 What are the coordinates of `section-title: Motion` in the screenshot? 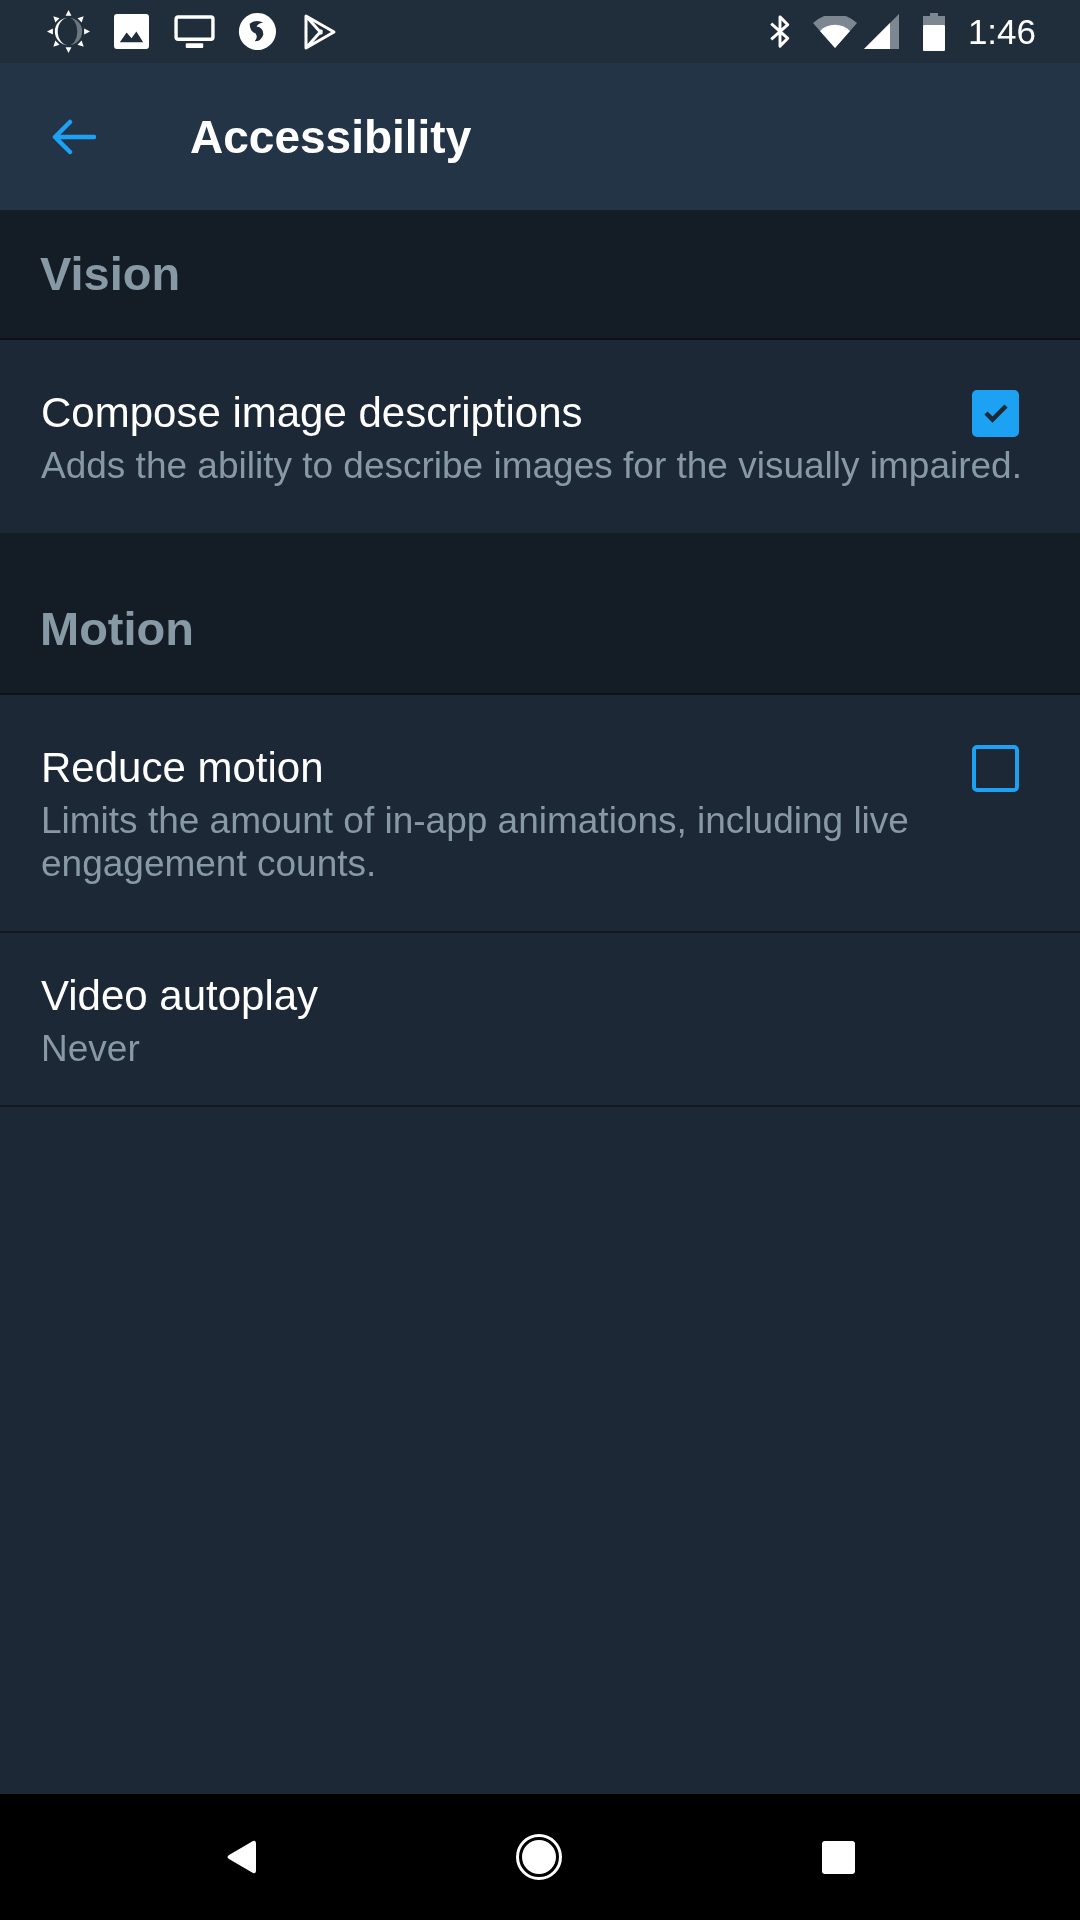 It's located at (117, 629).